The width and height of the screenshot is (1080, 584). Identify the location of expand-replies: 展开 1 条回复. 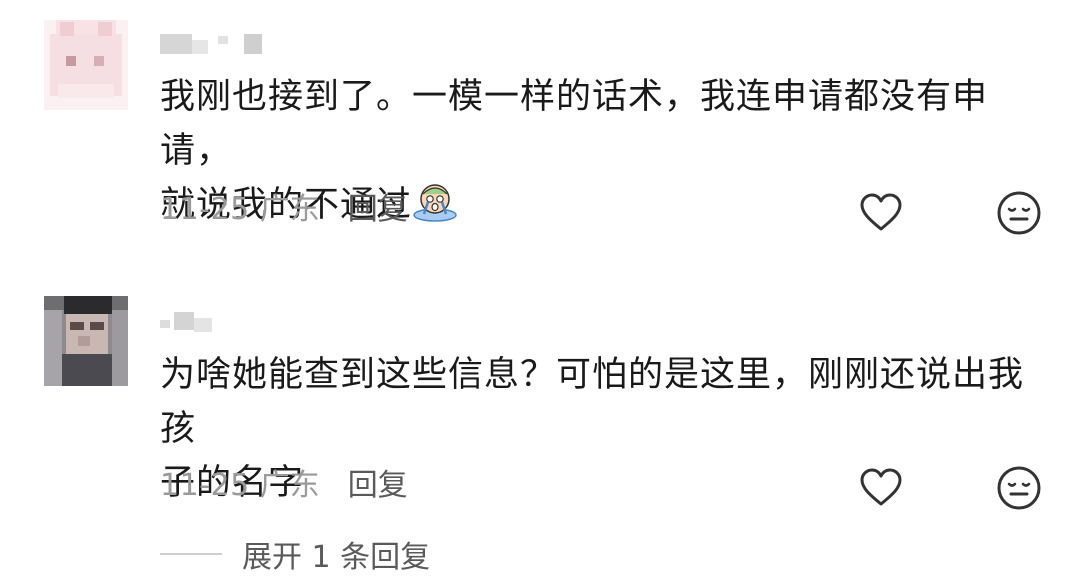
(295, 554).